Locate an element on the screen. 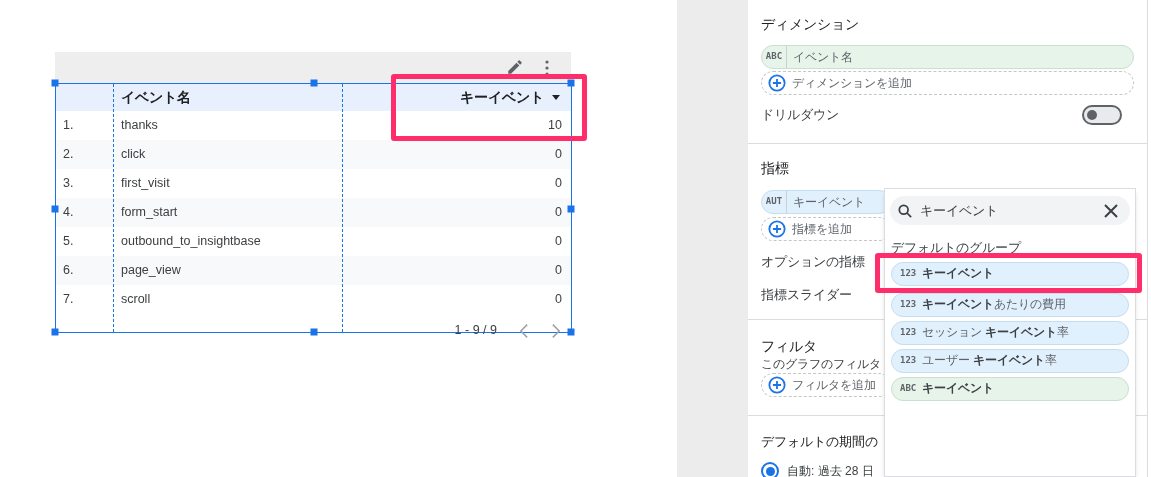 This screenshot has width=1151, height=477. drilldown-toggle is located at coordinates (1102, 115).